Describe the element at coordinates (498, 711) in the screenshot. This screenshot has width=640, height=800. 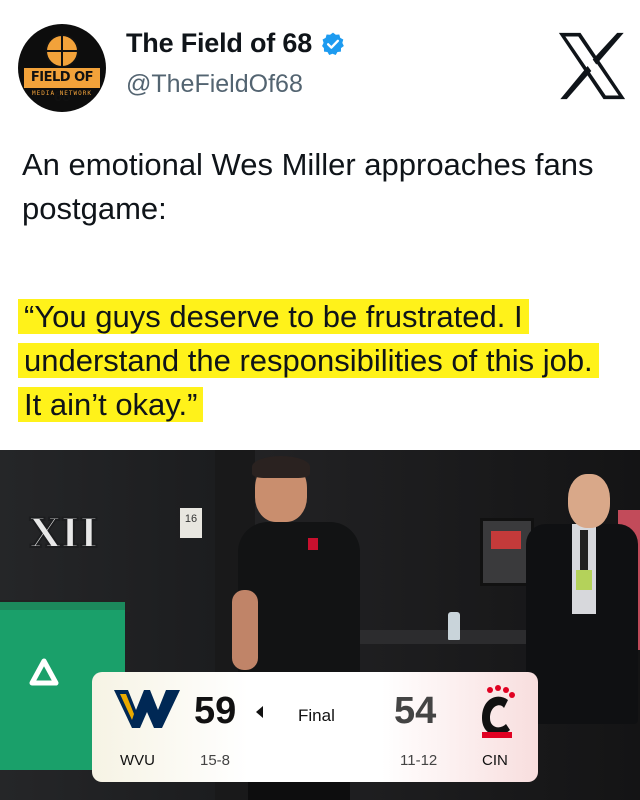
I see `cincinnati-logo-icon` at that location.